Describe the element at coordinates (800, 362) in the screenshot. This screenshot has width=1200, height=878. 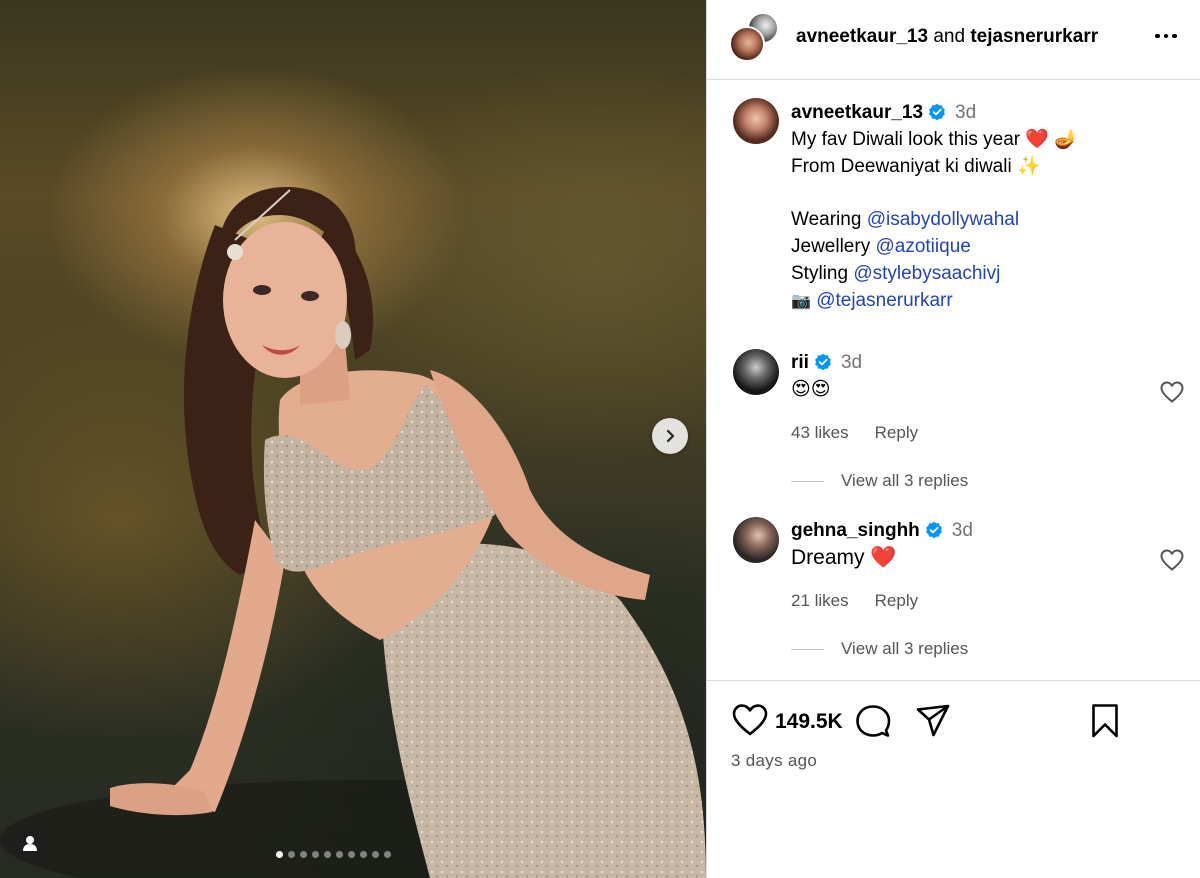
I see `comment-username: rii` at that location.